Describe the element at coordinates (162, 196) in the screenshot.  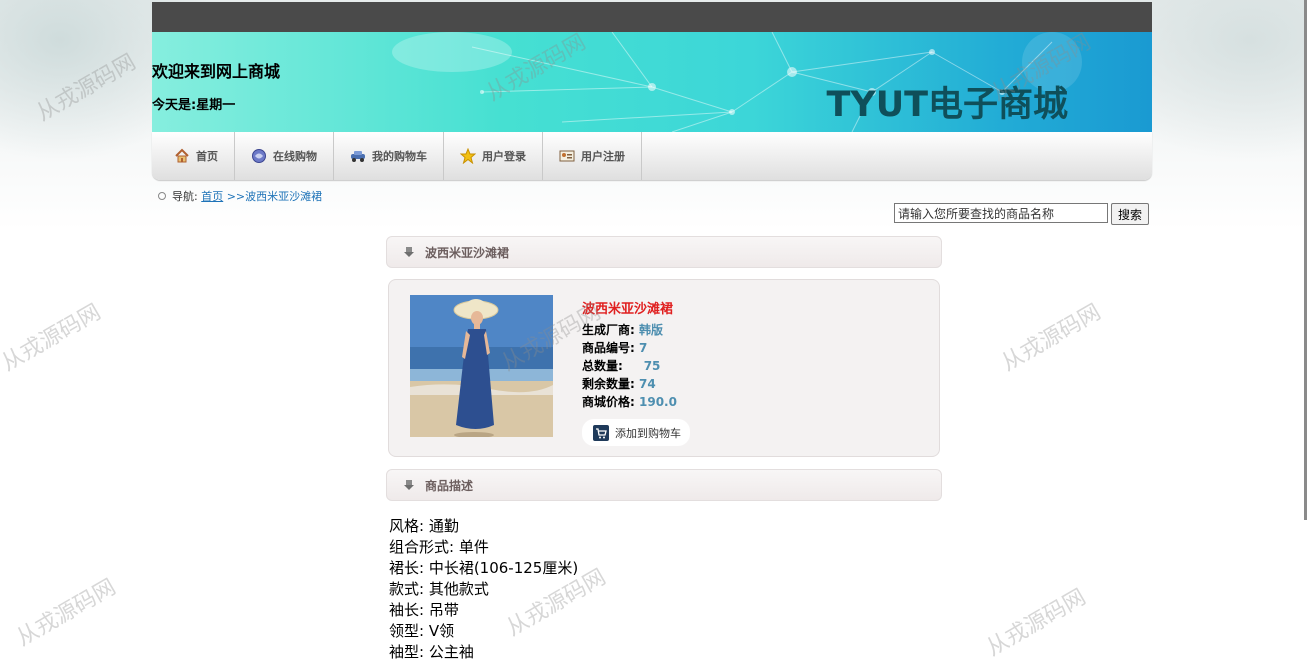
I see `bullet-icon` at that location.